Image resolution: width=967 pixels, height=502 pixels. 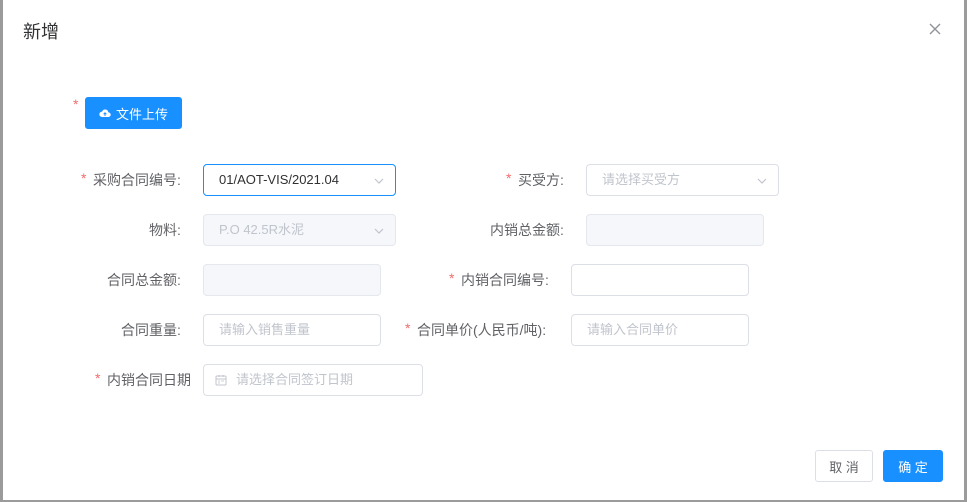 I want to click on material-label: 物料:, so click(x=165, y=230).